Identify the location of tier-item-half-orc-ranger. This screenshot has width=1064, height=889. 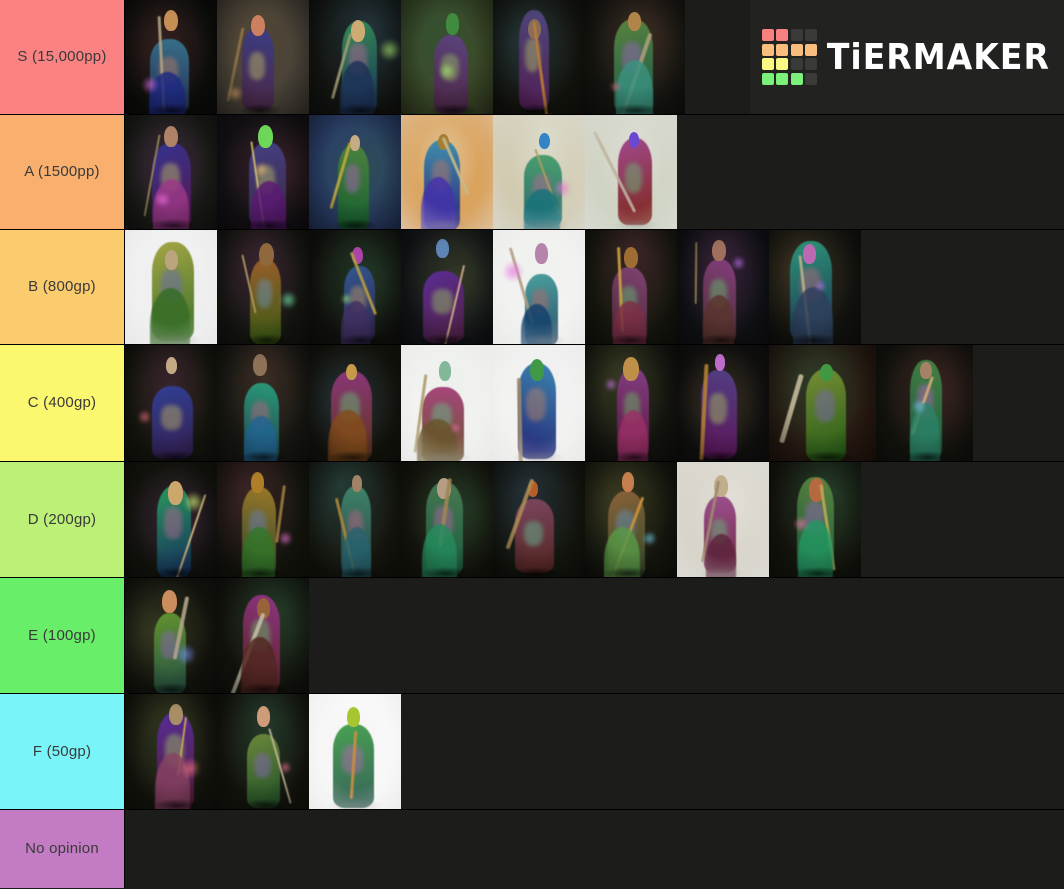
(447, 403).